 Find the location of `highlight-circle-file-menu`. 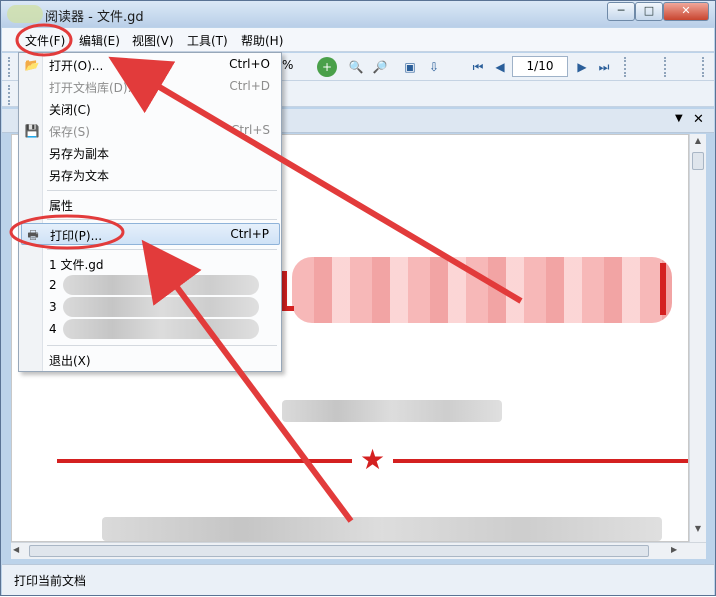

highlight-circle-file-menu is located at coordinates (44, 40).